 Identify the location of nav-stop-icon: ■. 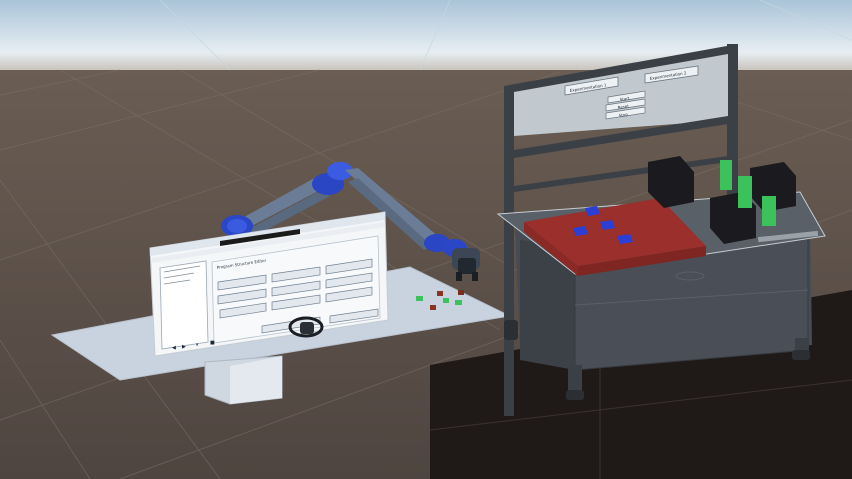
(212, 343).